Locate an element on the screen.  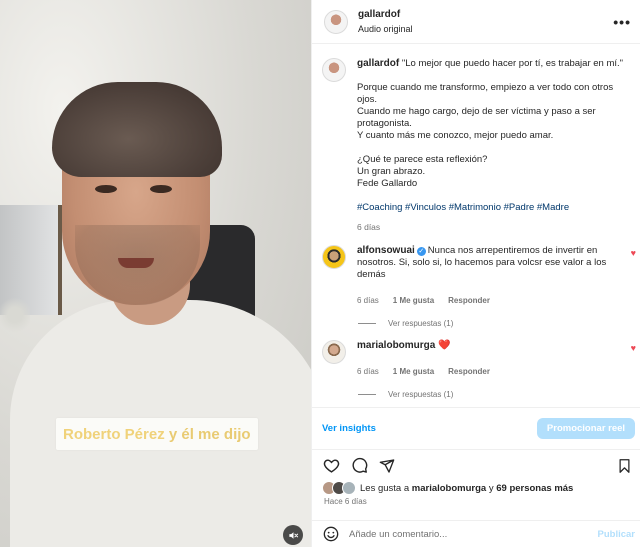
video-person-mouth is located at coordinates (136, 263).